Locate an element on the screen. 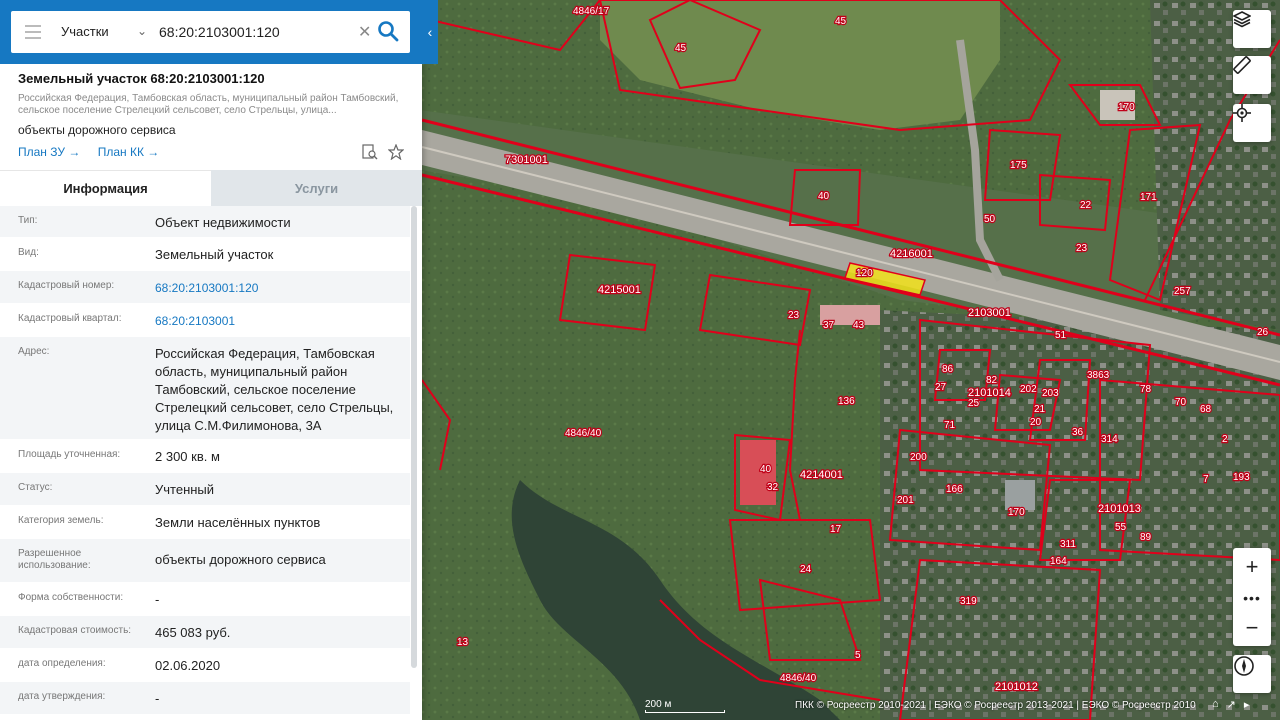  info-row-ownership: Форма собственности: - is located at coordinates (205, 599).